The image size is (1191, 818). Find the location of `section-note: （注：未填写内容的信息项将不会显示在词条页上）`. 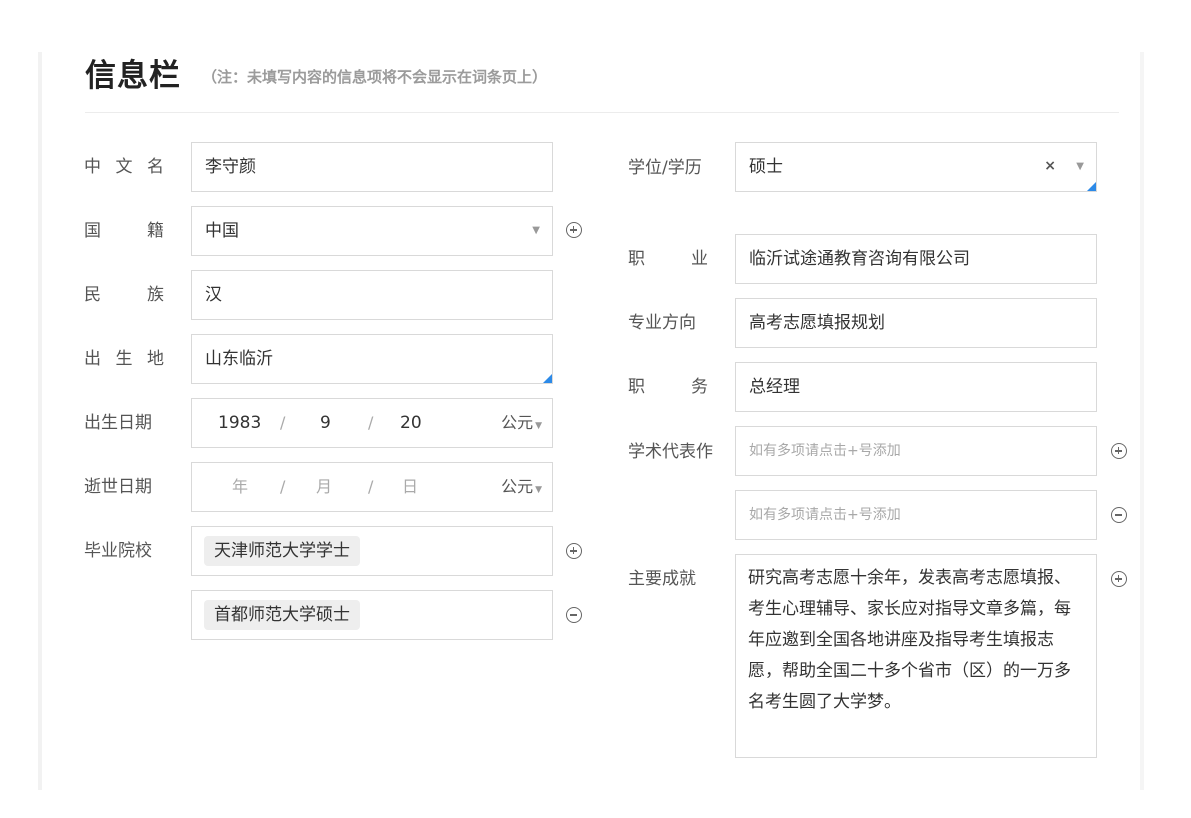

section-note: （注：未填写内容的信息项将不会显示在词条页上） is located at coordinates (375, 77).